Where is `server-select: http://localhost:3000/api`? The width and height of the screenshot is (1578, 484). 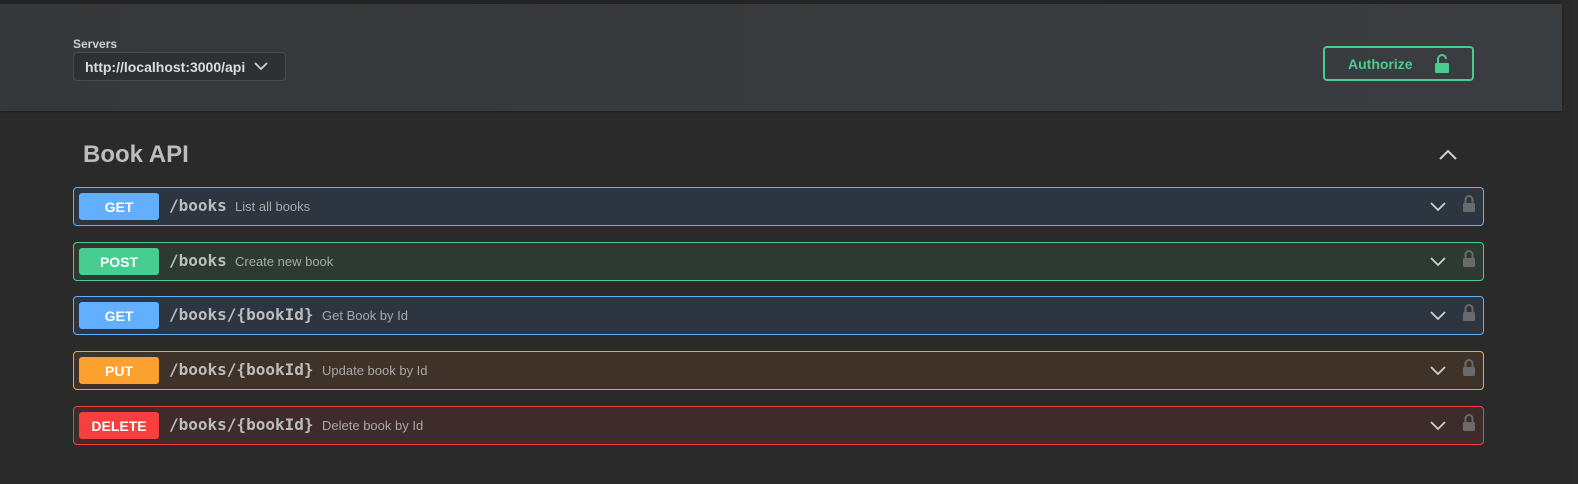 server-select: http://localhost:3000/api is located at coordinates (179, 66).